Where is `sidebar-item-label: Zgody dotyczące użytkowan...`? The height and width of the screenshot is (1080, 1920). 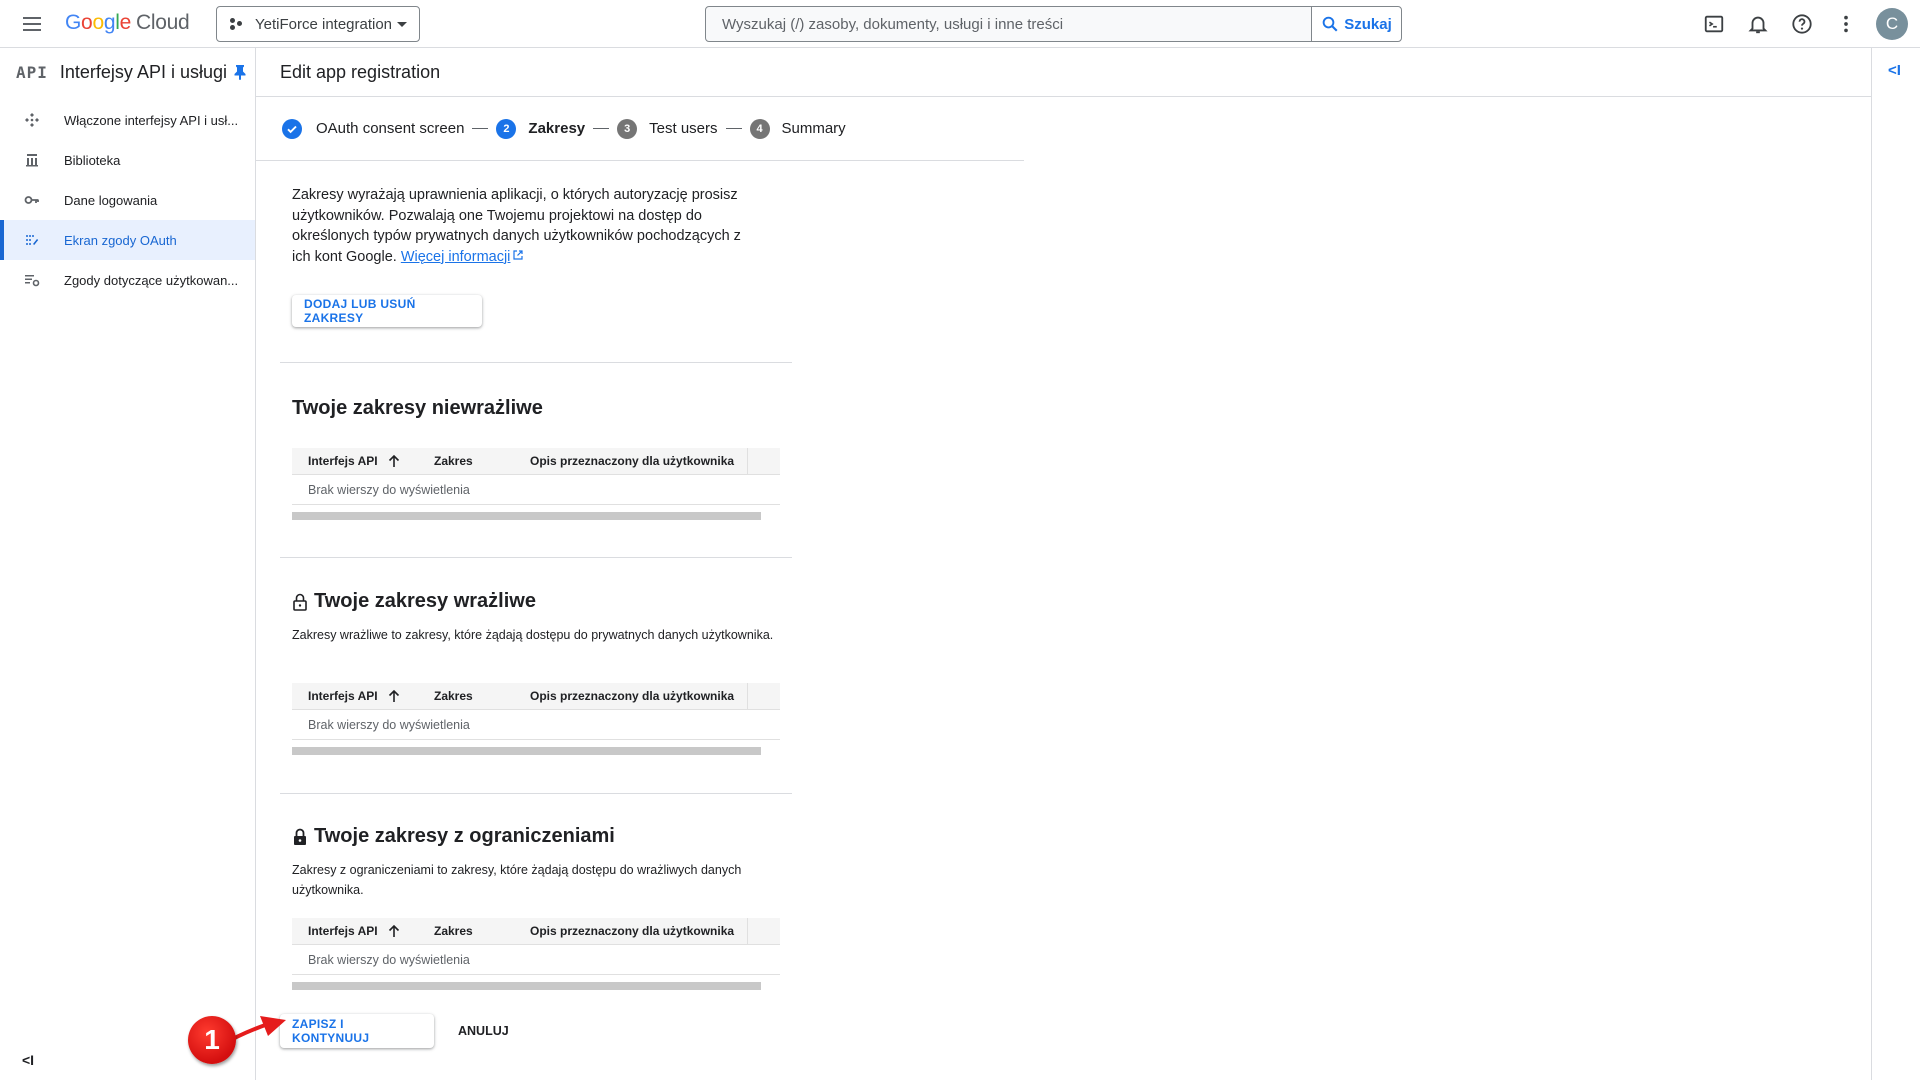
sidebar-item-label: Zgody dotyczące użytkowan... is located at coordinates (151, 280).